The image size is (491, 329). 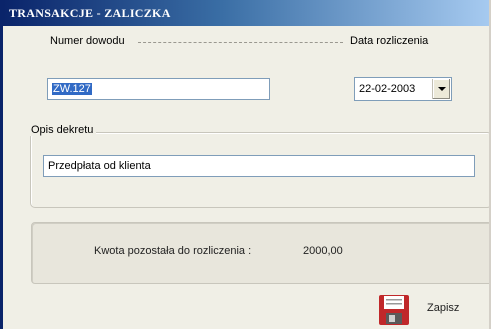 I want to click on entry-description-field: Przedpłata od klienta, so click(x=259, y=166).